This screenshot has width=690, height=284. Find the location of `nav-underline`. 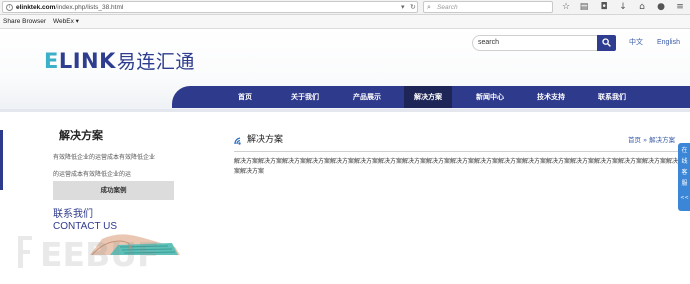

nav-underline is located at coordinates (345, 110).